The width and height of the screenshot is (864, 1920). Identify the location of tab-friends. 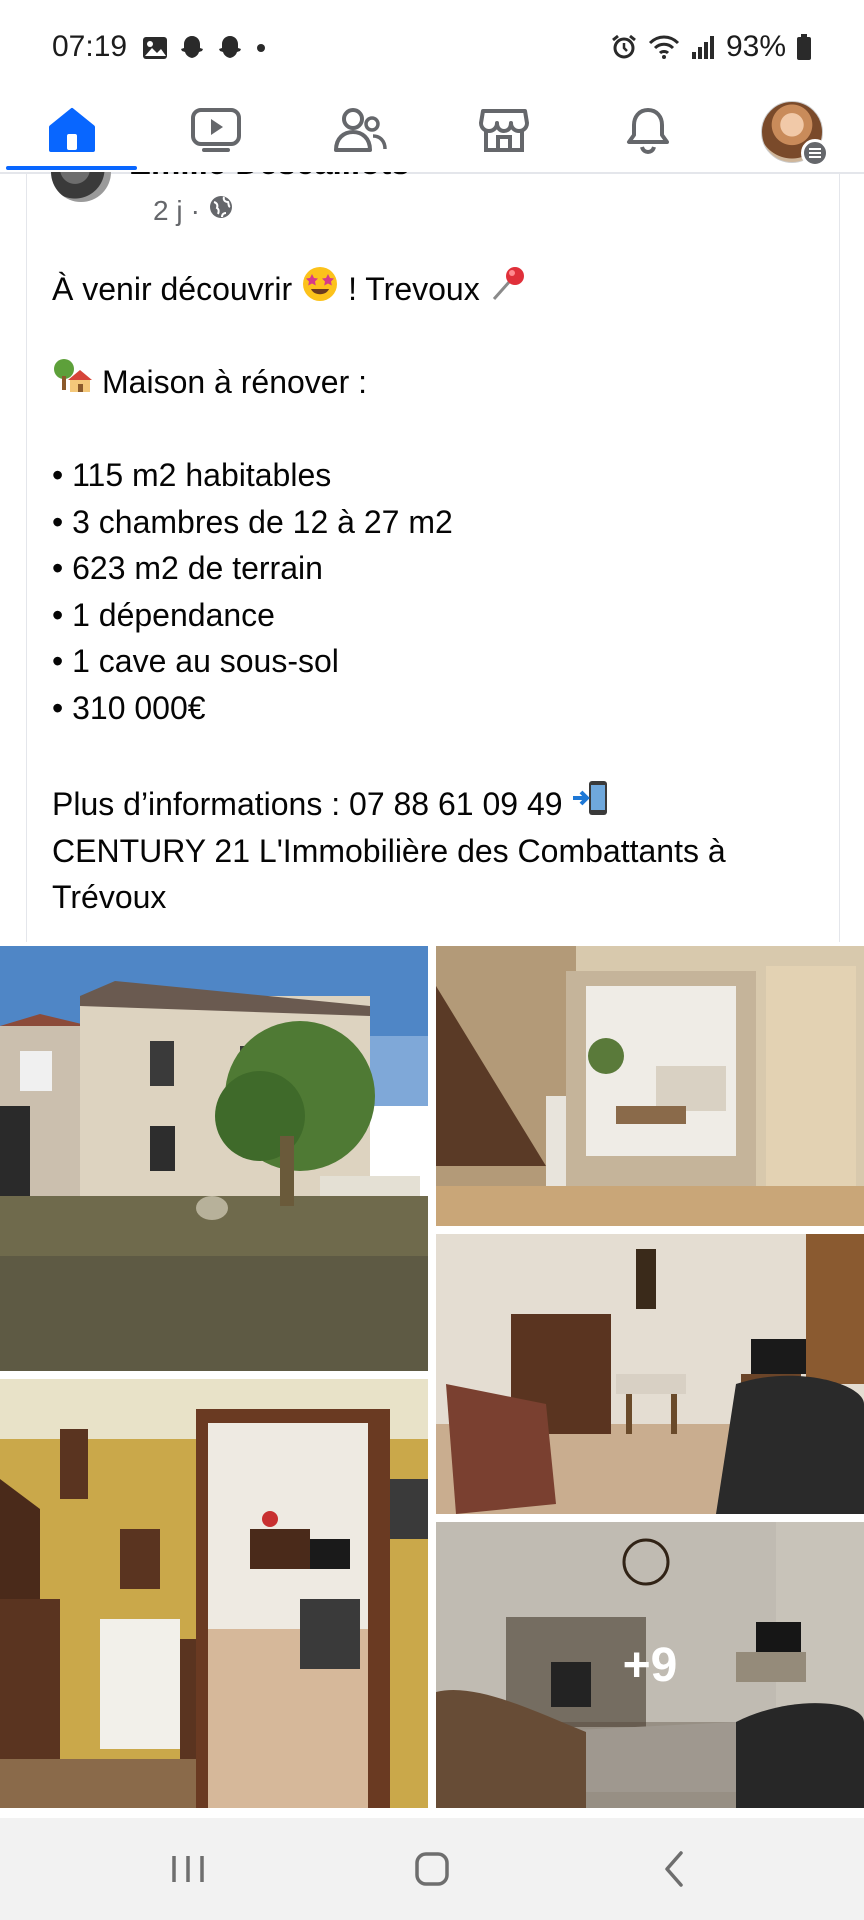
(360, 132).